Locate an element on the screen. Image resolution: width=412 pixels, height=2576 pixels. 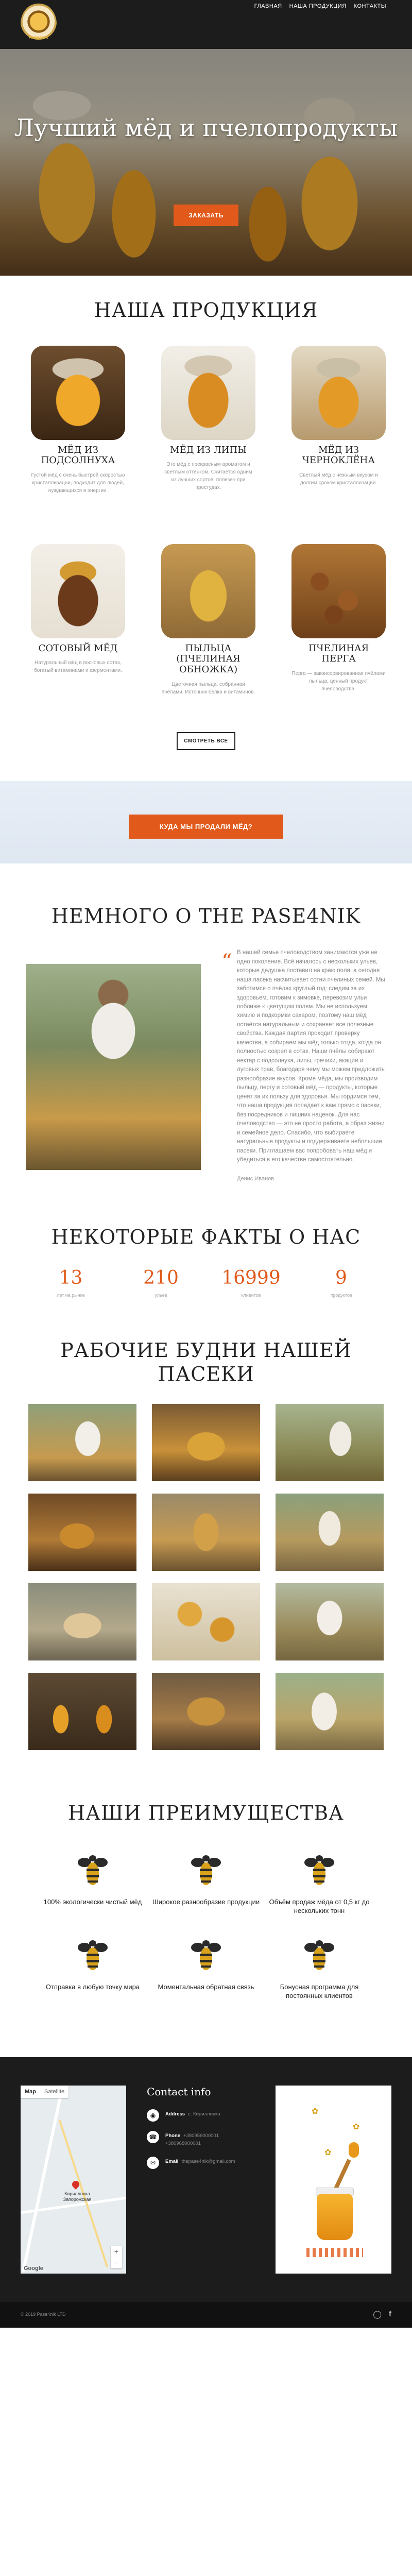
social-links: ◯ f is located at coordinates (382, 2314).